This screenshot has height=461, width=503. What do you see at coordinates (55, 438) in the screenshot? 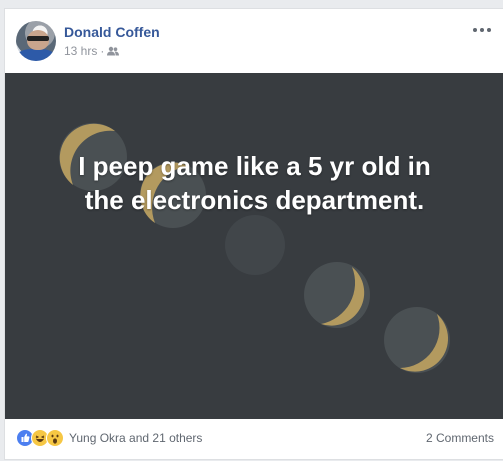
I see `wow-icon` at bounding box center [55, 438].